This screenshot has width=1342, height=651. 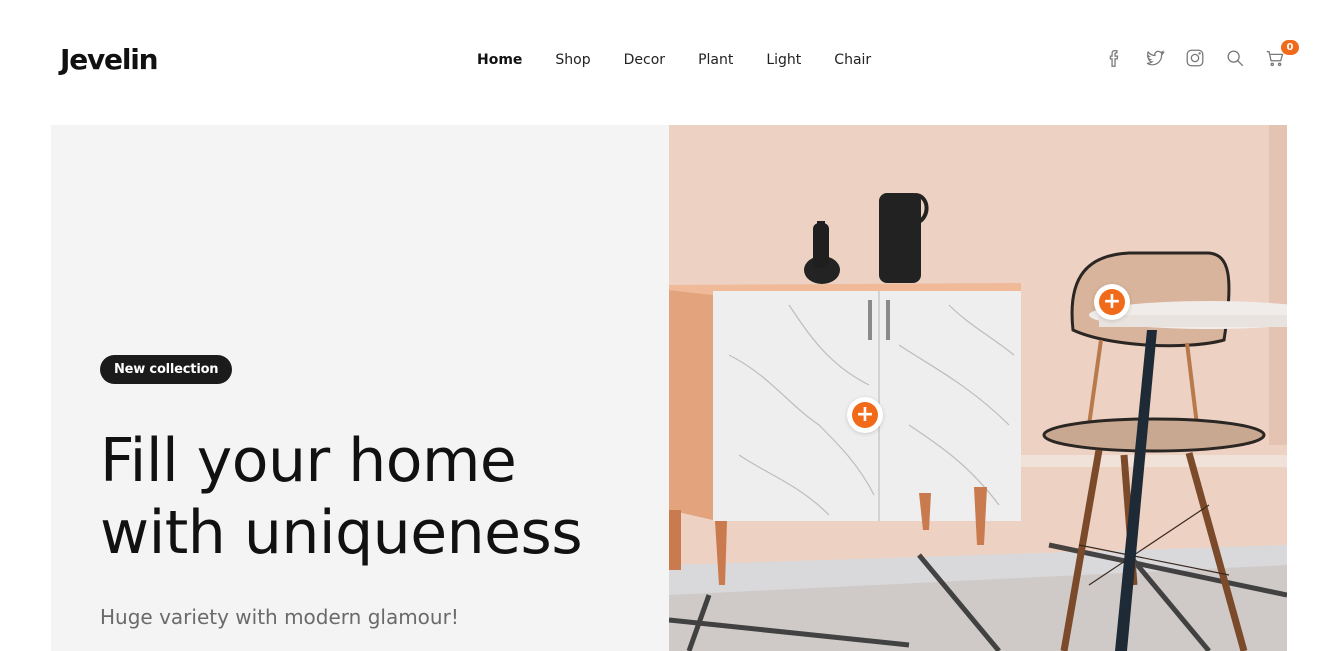 I want to click on nav-item-chair: Chair, so click(x=852, y=60).